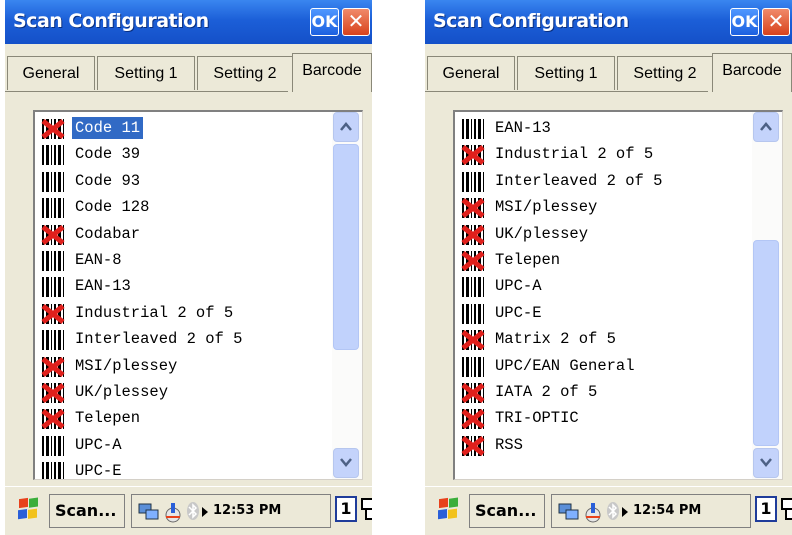  Describe the element at coordinates (247, 511) in the screenshot. I see `clock: 12:53 PM` at that location.